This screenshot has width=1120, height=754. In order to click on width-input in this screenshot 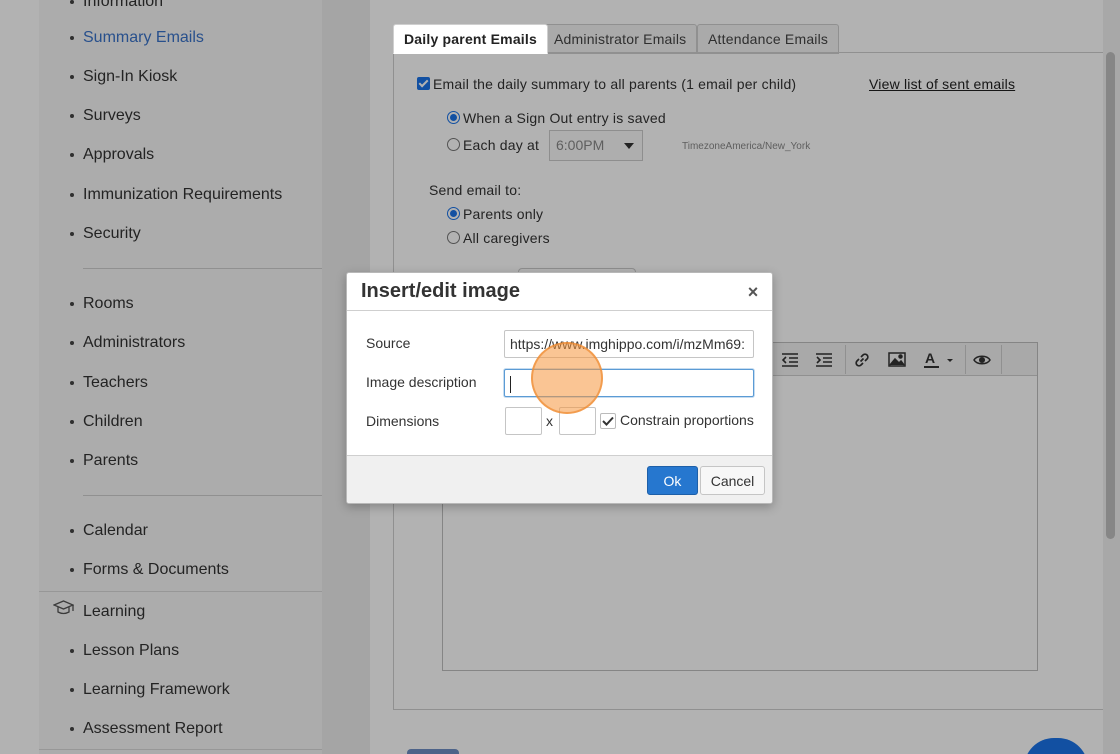, I will do `click(523, 421)`.